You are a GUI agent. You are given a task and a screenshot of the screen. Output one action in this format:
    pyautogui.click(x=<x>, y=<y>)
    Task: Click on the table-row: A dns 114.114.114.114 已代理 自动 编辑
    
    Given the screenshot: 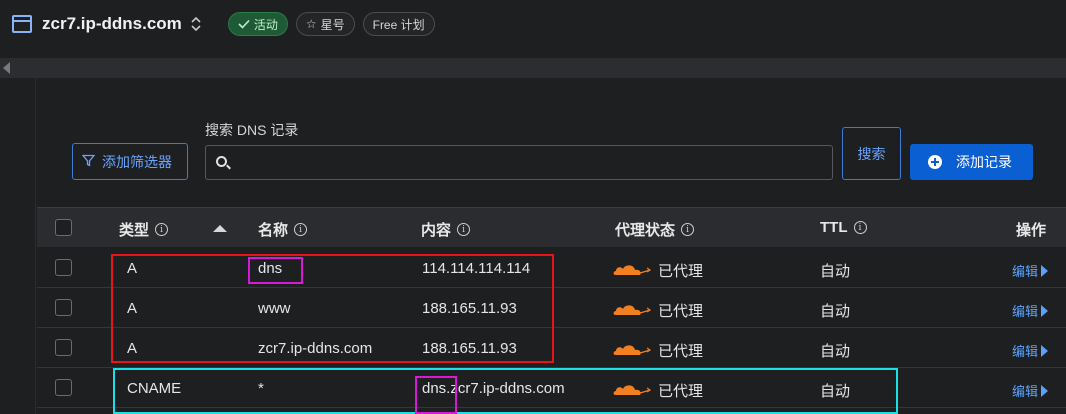 What is the action you would take?
    pyautogui.click(x=551, y=268)
    